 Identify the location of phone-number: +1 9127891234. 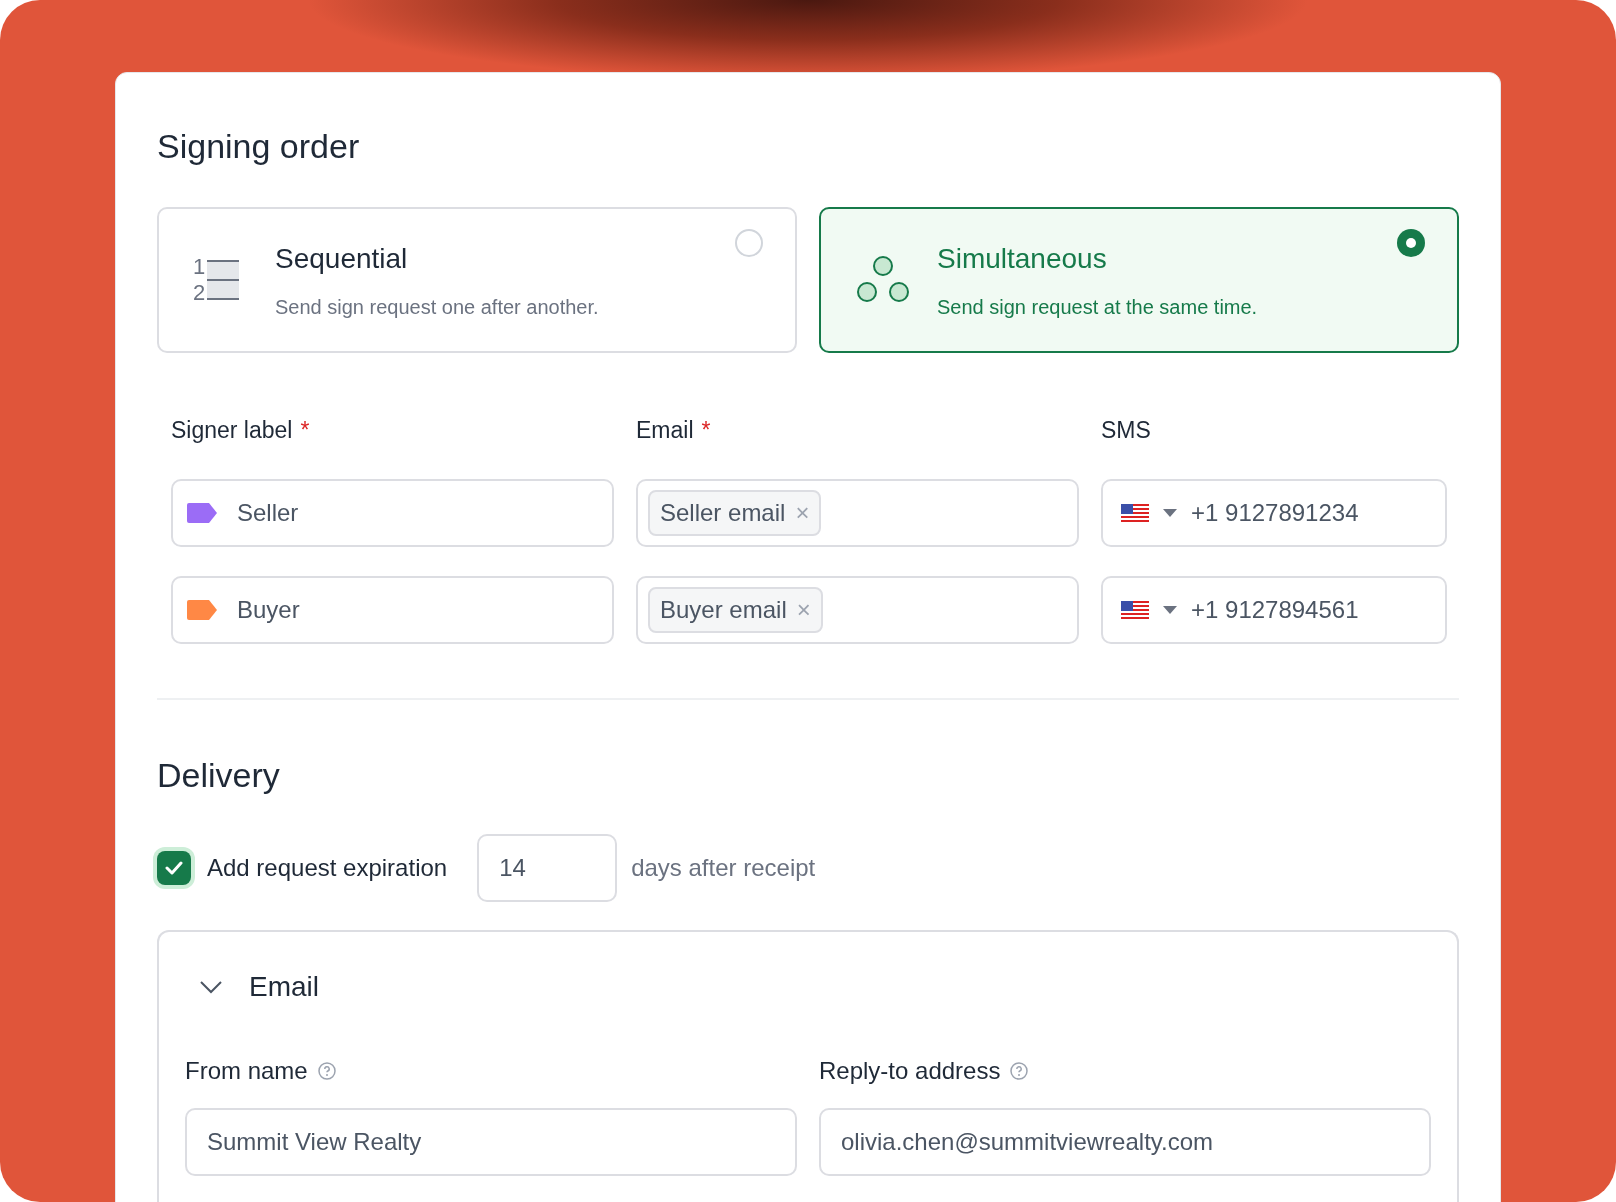
(1275, 513).